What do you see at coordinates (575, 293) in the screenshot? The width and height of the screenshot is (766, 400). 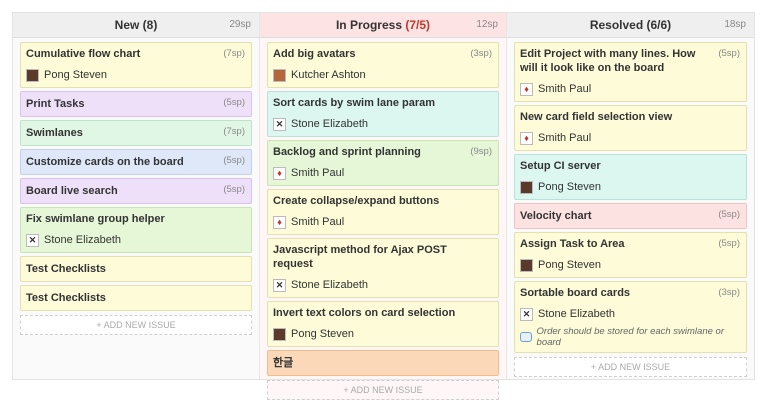 I see `card-title: Sortable board cards` at bounding box center [575, 293].